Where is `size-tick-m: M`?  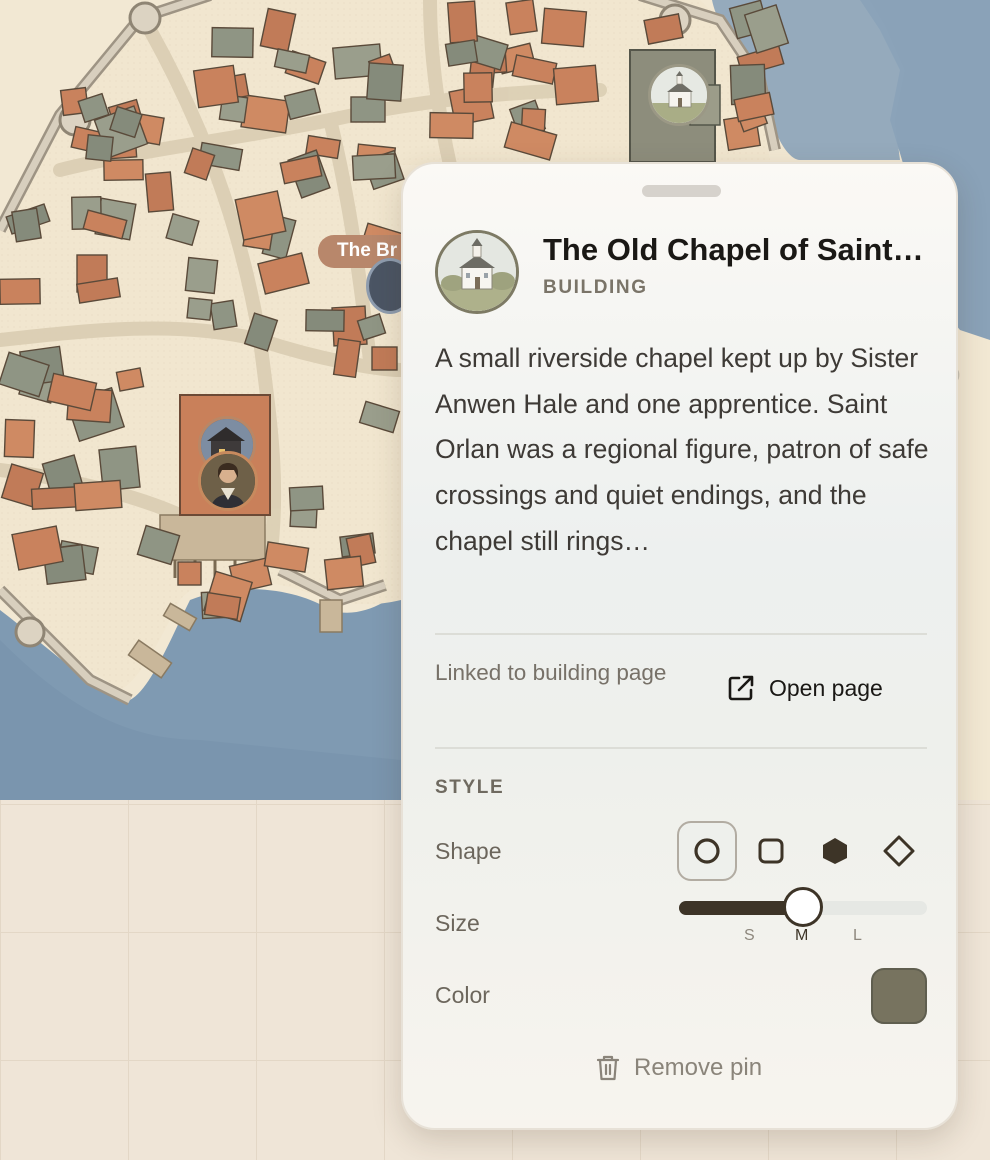
size-tick-m: M is located at coordinates (802, 935).